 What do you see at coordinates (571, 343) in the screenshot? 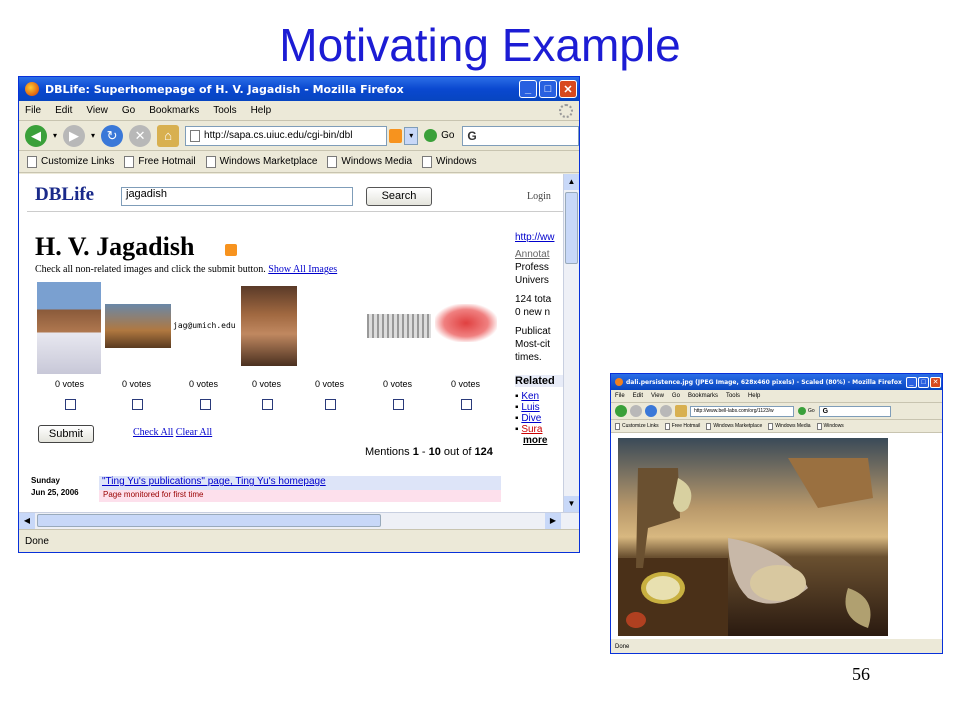
I see `vertical-scrollbar: ▲ ▼` at bounding box center [571, 343].